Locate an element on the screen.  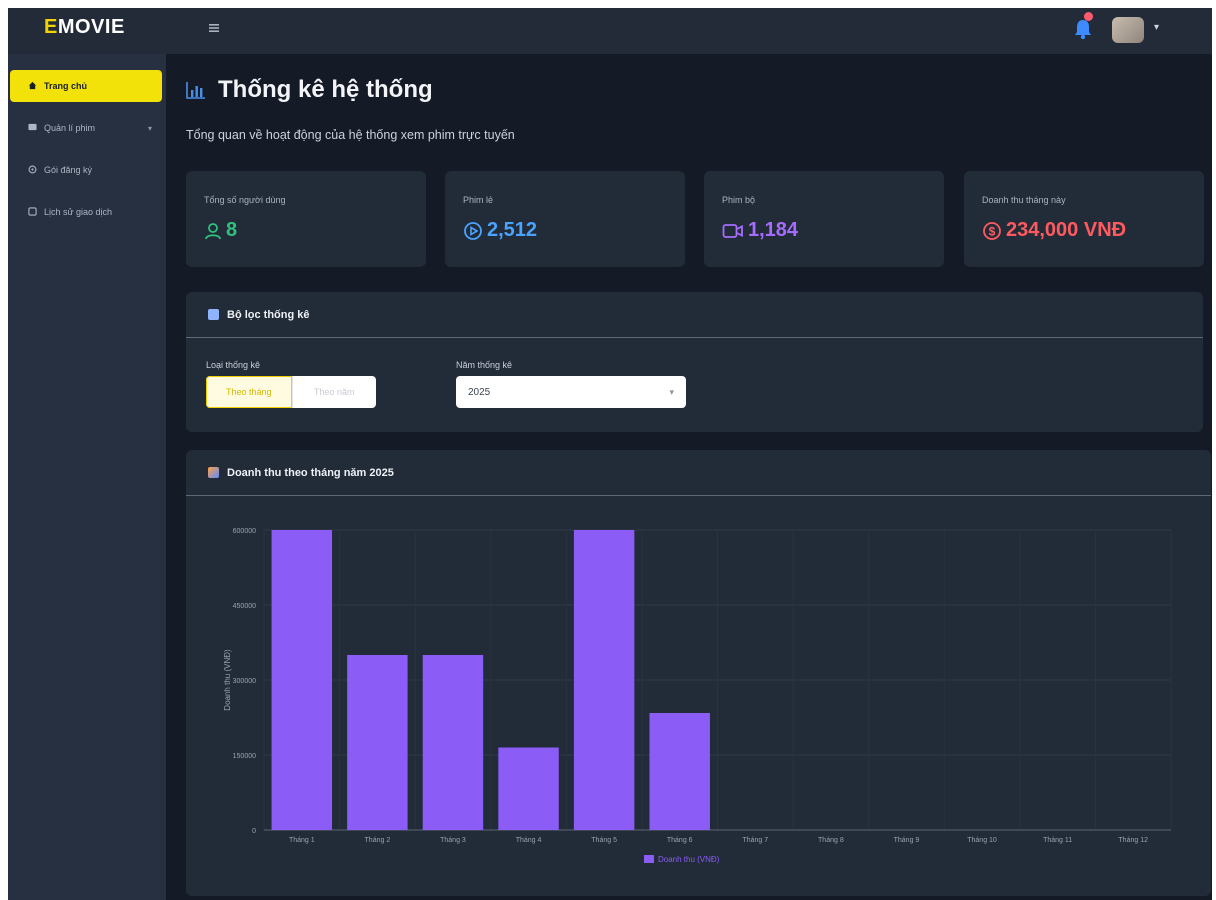
legend-swatch is located at coordinates (649, 859).